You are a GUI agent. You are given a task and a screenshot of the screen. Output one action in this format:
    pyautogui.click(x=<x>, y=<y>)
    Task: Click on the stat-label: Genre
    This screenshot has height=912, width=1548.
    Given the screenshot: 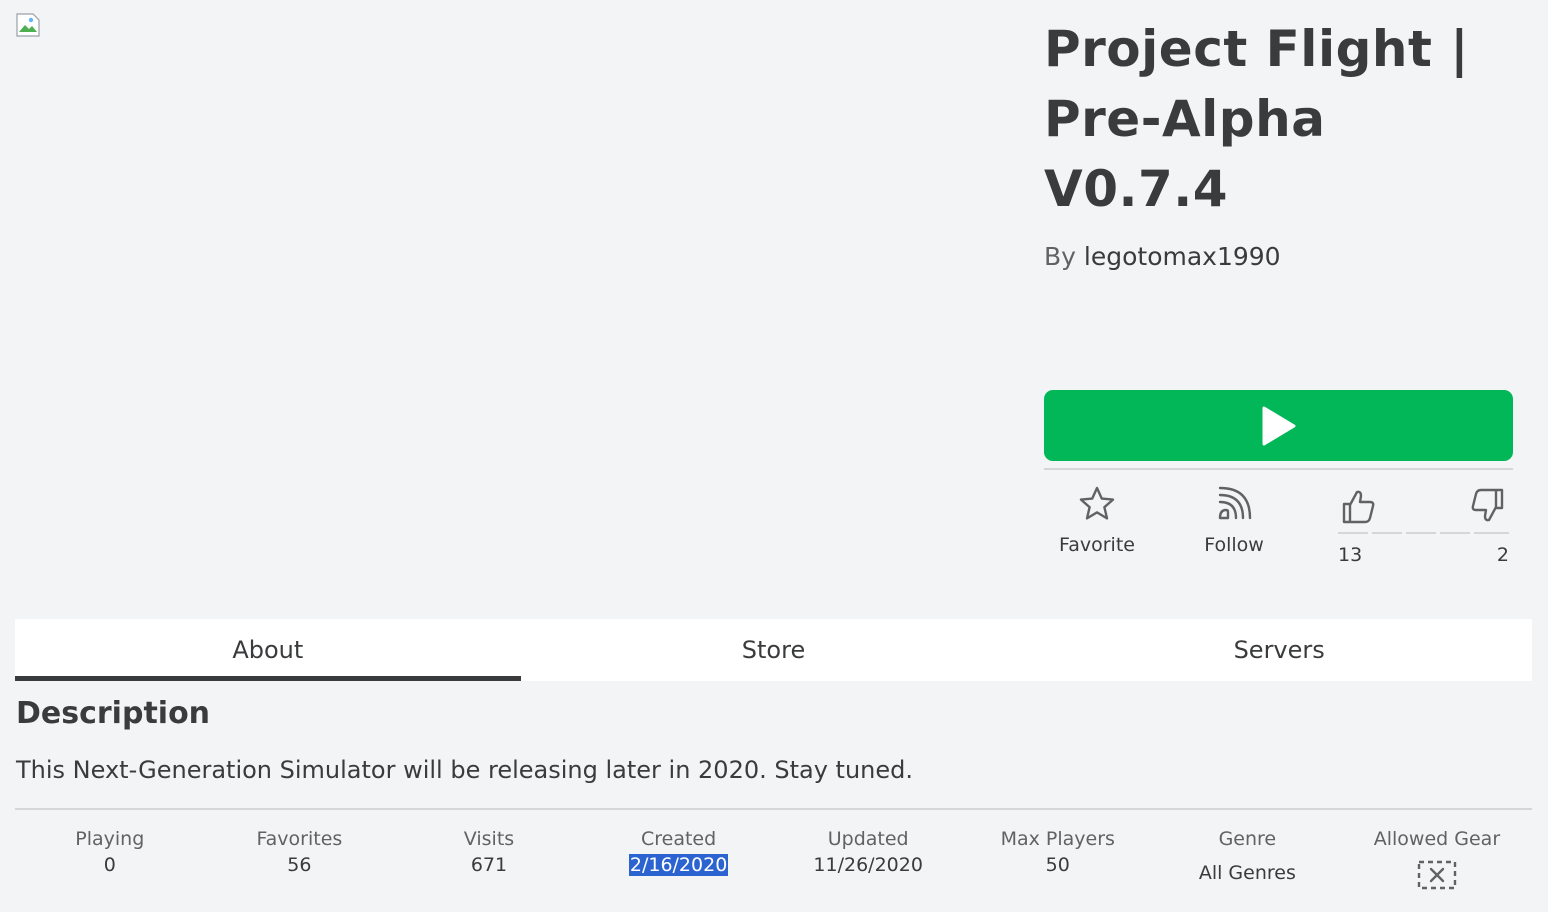 What is the action you would take?
    pyautogui.click(x=1247, y=839)
    